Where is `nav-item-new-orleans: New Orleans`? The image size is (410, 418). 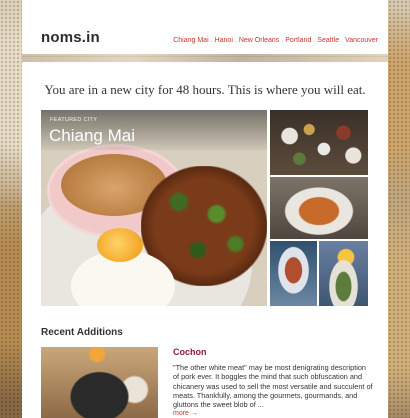
nav-item-new-orleans: New Orleans is located at coordinates (259, 40).